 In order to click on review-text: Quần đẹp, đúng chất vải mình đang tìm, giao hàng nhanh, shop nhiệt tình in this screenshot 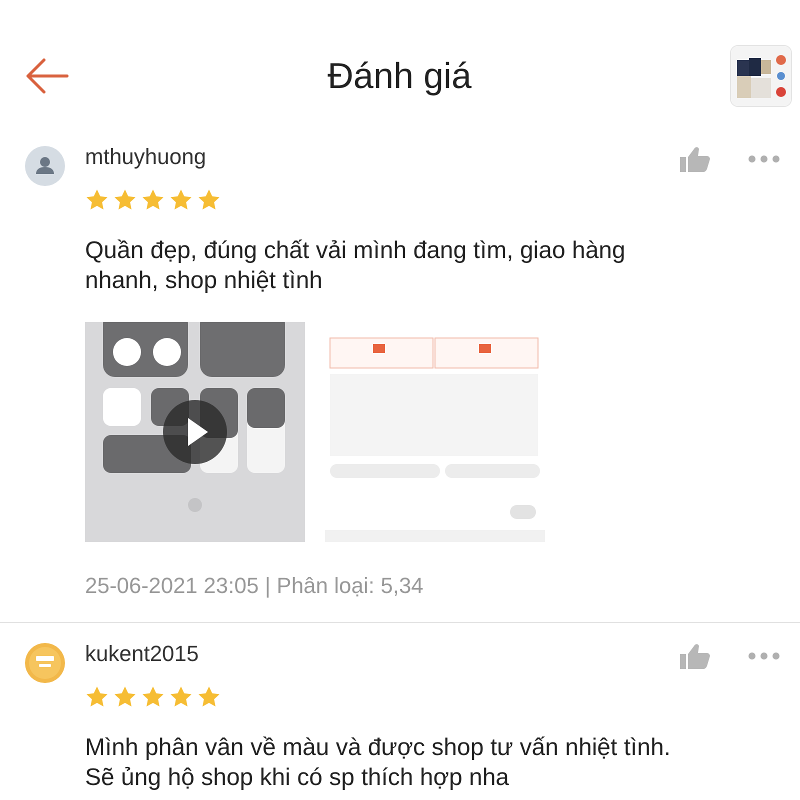, I will do `click(355, 266)`.